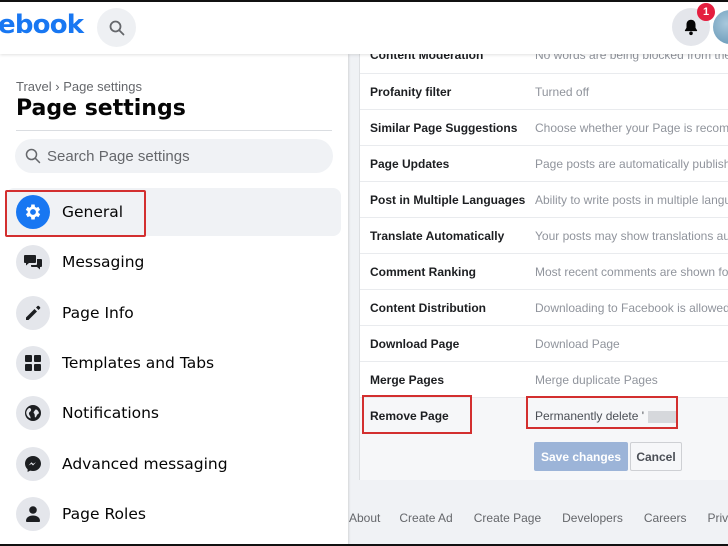 The height and width of the screenshot is (546, 728). I want to click on globe-icon, so click(33, 413).